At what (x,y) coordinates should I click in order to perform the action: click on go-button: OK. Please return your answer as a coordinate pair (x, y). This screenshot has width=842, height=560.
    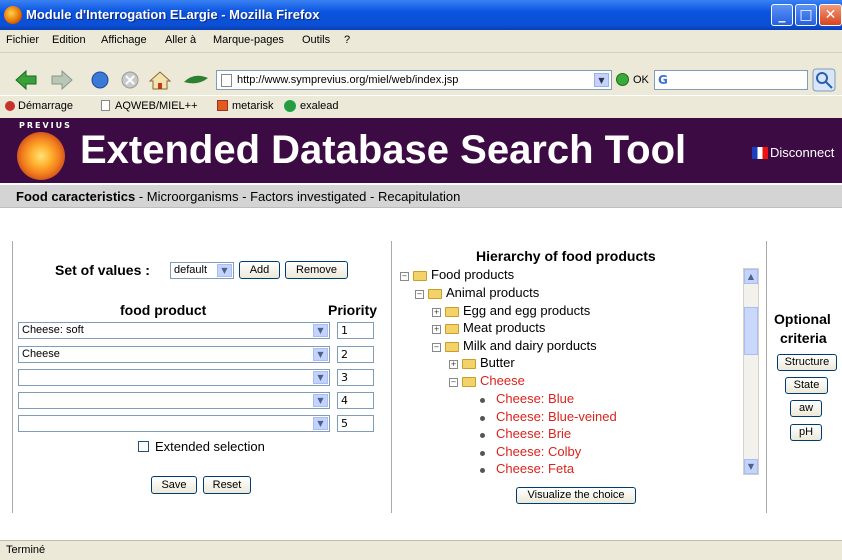
    Looking at the image, I should click on (641, 80).